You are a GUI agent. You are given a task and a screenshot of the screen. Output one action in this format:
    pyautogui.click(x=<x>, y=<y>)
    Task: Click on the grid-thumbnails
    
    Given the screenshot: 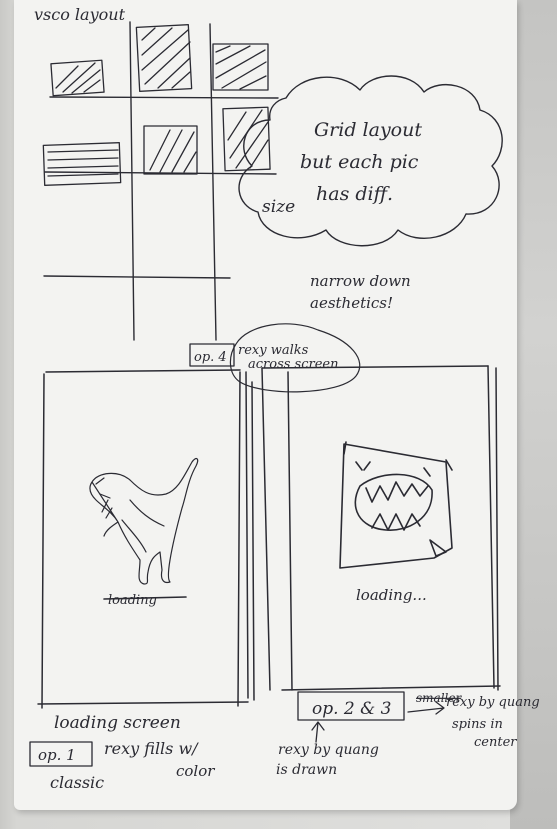 What is the action you would take?
    pyautogui.click(x=156, y=105)
    